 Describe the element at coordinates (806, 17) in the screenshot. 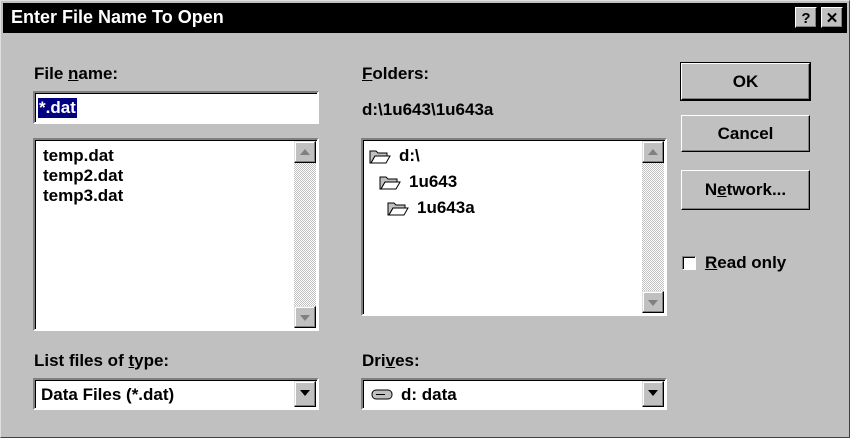

I see `help-button: ?` at that location.